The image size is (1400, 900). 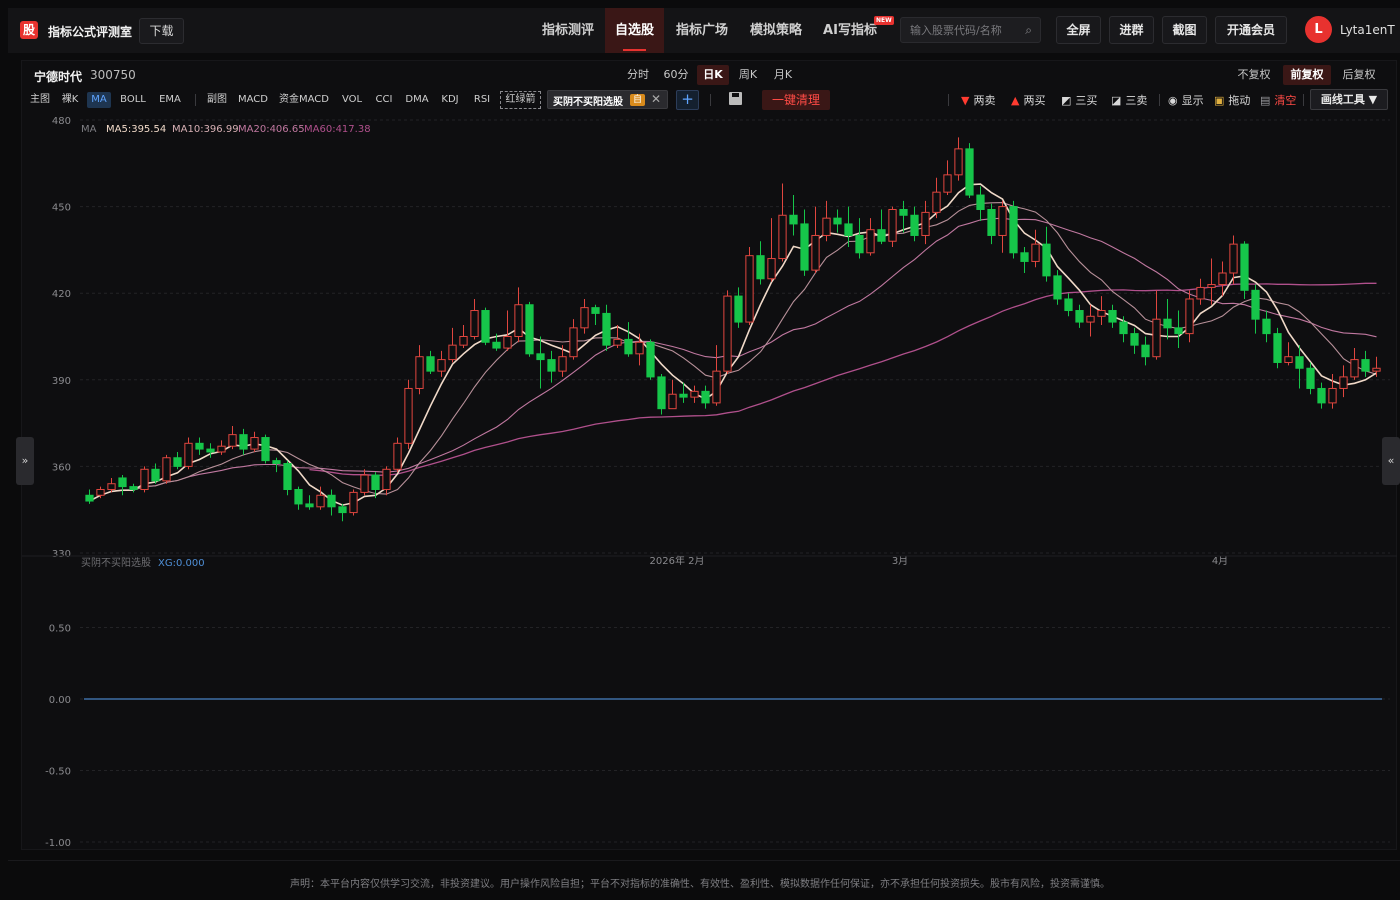 What do you see at coordinates (60, 629) in the screenshot?
I see `y-tick-label: 0.50` at bounding box center [60, 629].